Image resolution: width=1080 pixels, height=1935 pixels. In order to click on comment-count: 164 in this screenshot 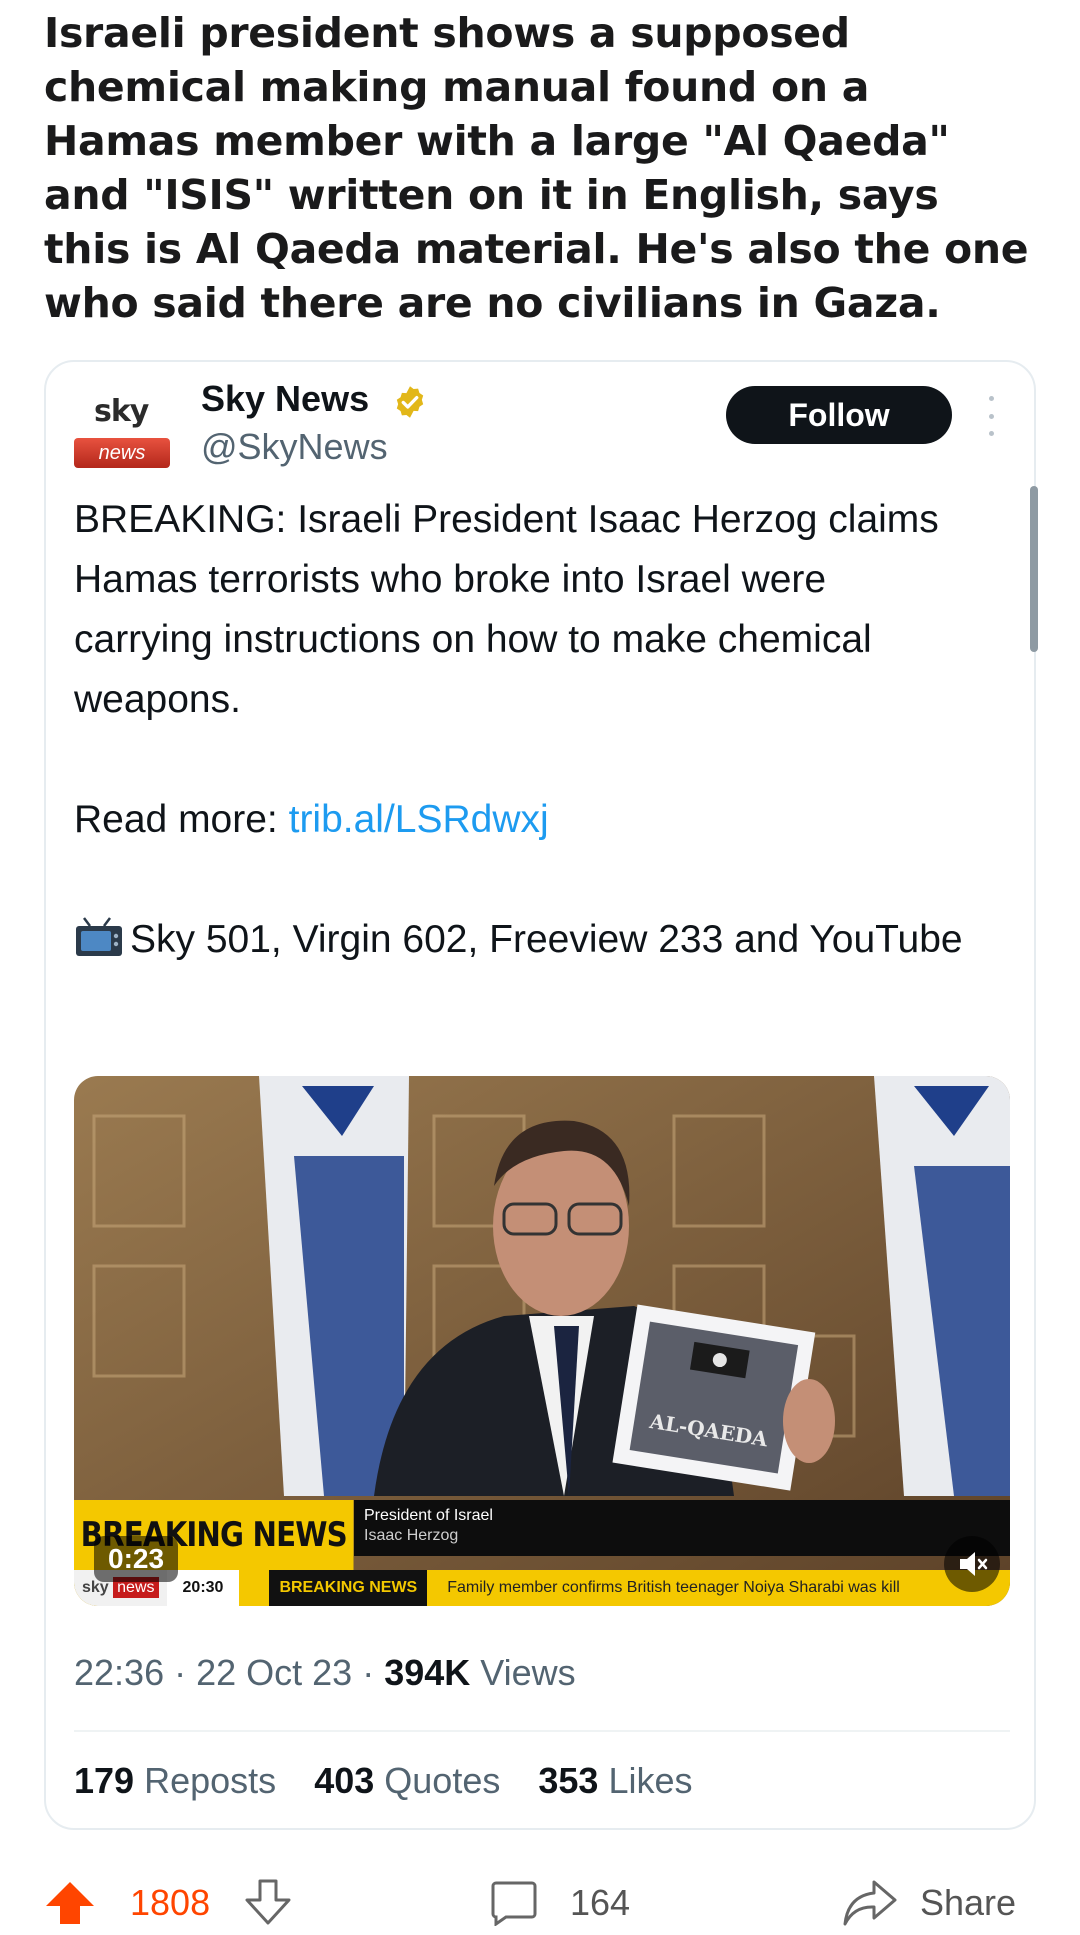, I will do `click(600, 1902)`.